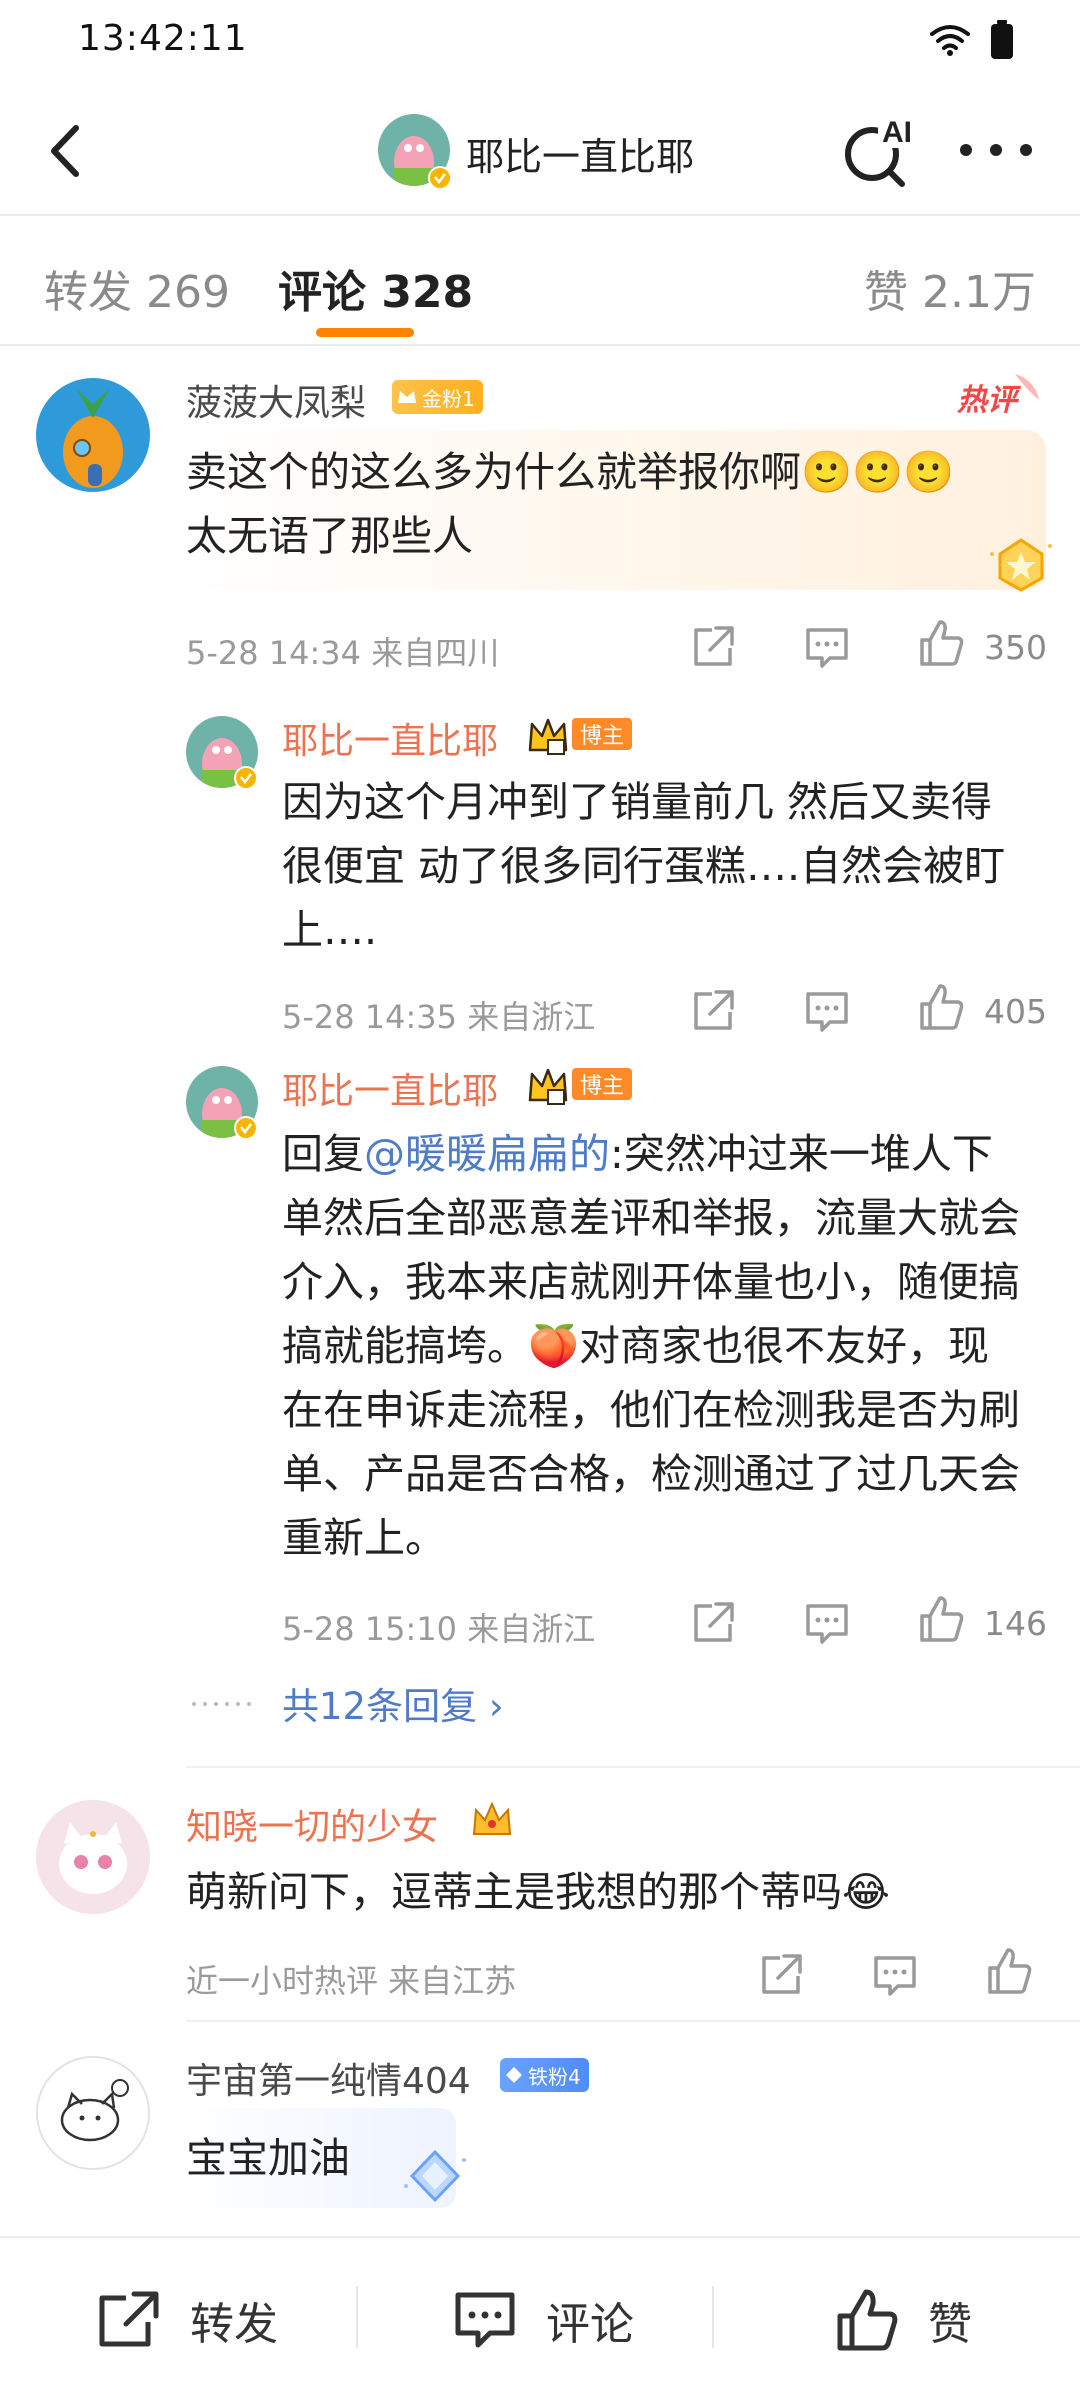  I want to click on comment-text: 萌新问下，逗蒂主是我想的那个蒂吗😂, so click(538, 1892).